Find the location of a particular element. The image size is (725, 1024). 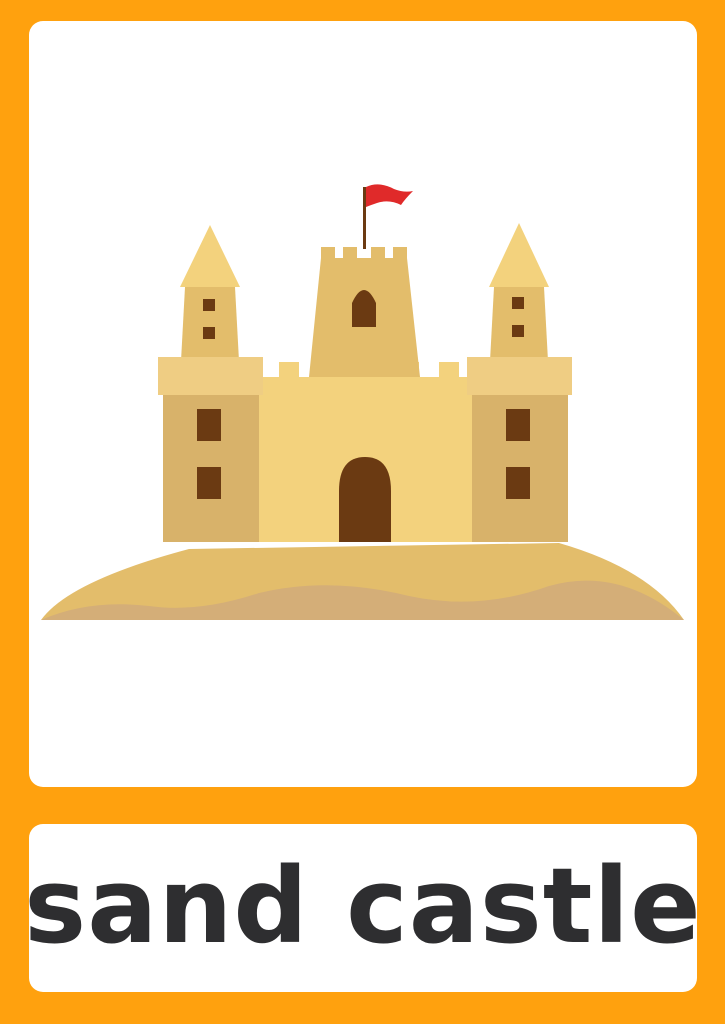

flashcard-word: sand castle is located at coordinates (363, 906).